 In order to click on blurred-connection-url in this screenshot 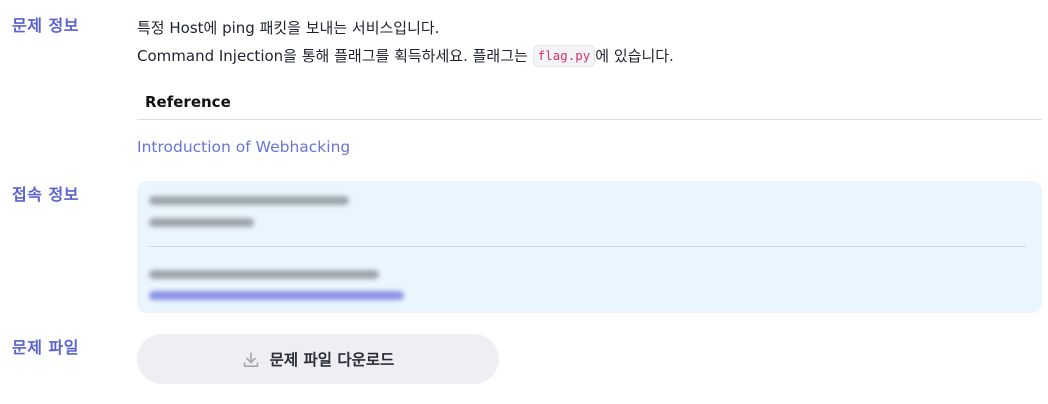, I will do `click(276, 295)`.